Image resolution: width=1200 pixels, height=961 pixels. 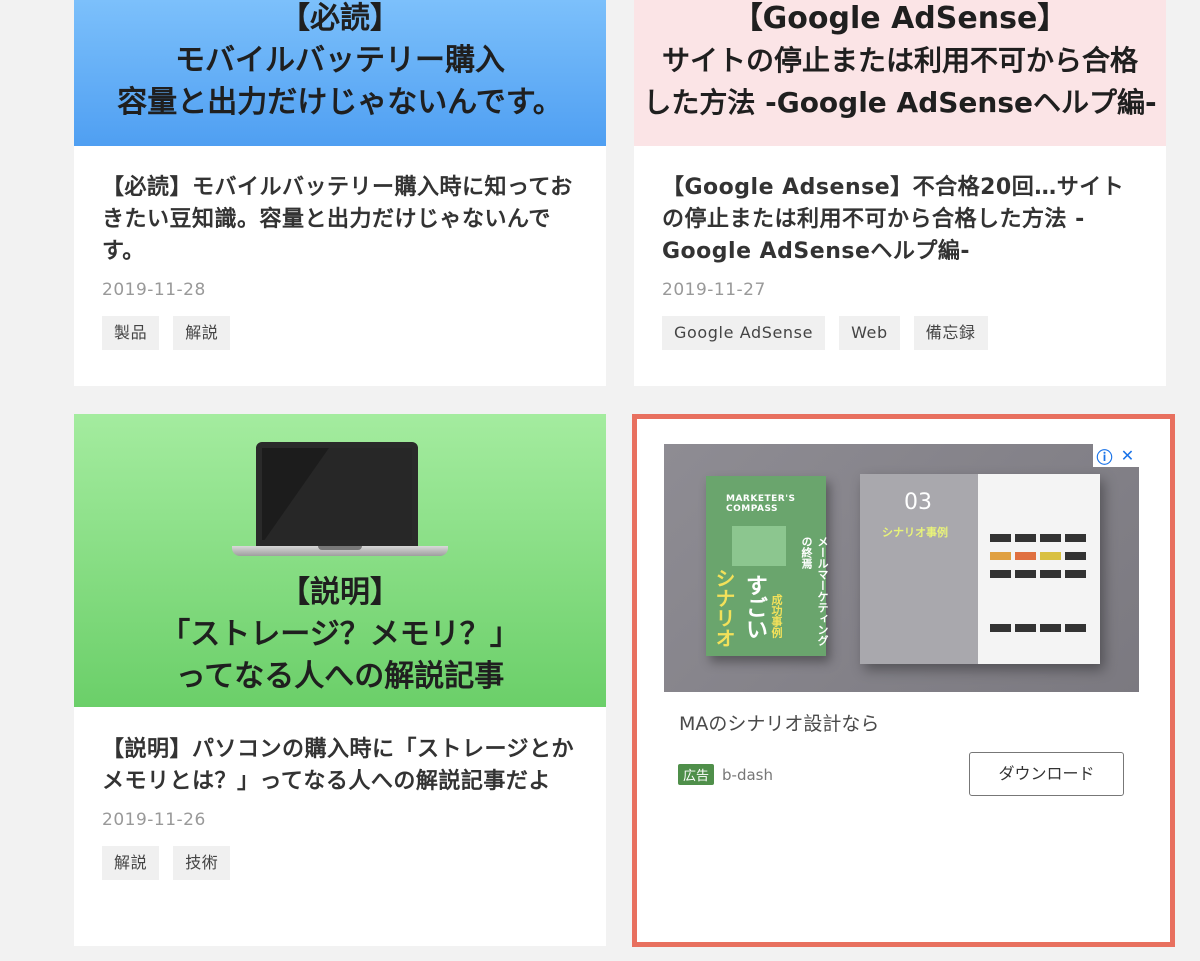 I want to click on article-date: 2019-11-28, so click(x=154, y=290).